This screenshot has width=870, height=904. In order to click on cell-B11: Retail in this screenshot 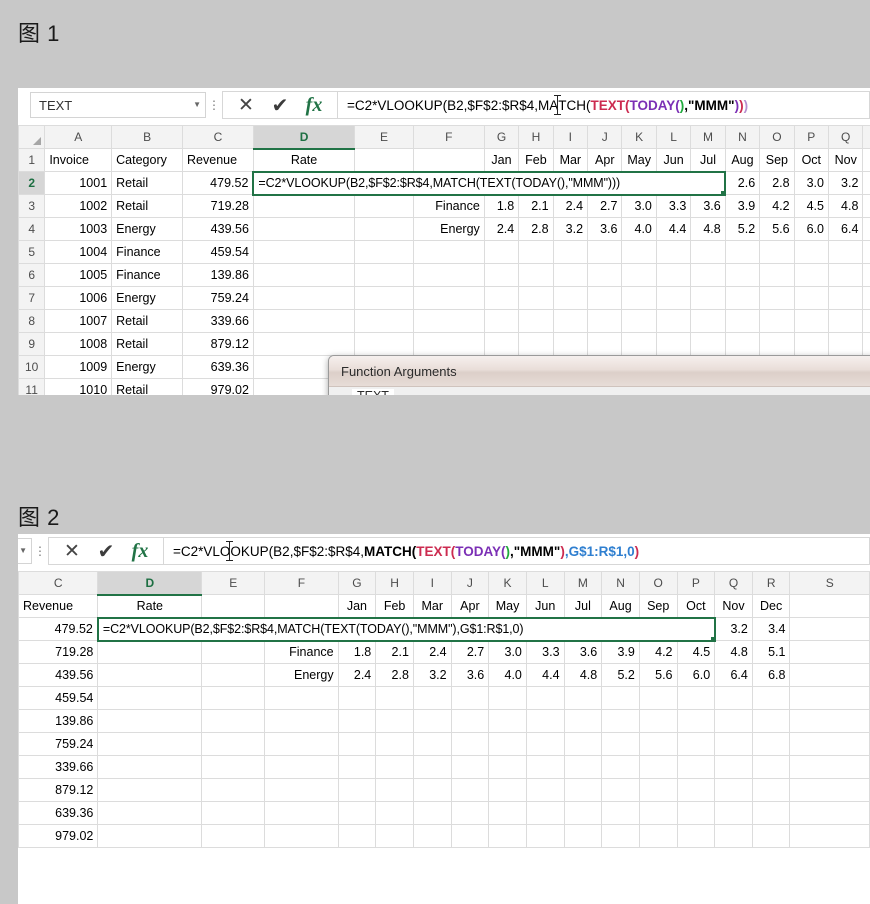, I will do `click(147, 386)`.